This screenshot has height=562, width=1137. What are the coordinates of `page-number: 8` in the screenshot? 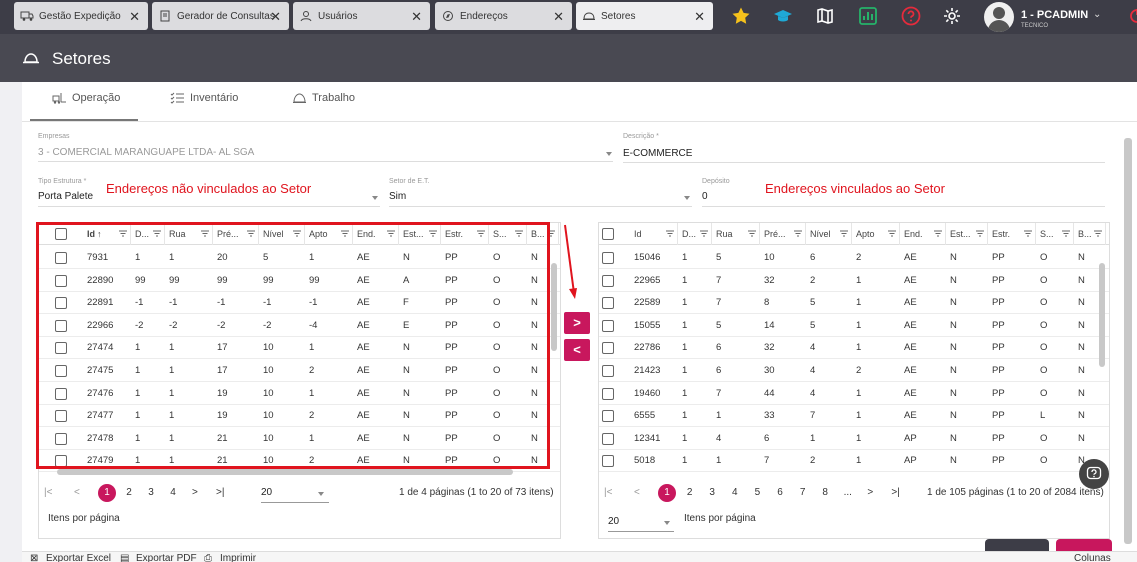 It's located at (825, 492).